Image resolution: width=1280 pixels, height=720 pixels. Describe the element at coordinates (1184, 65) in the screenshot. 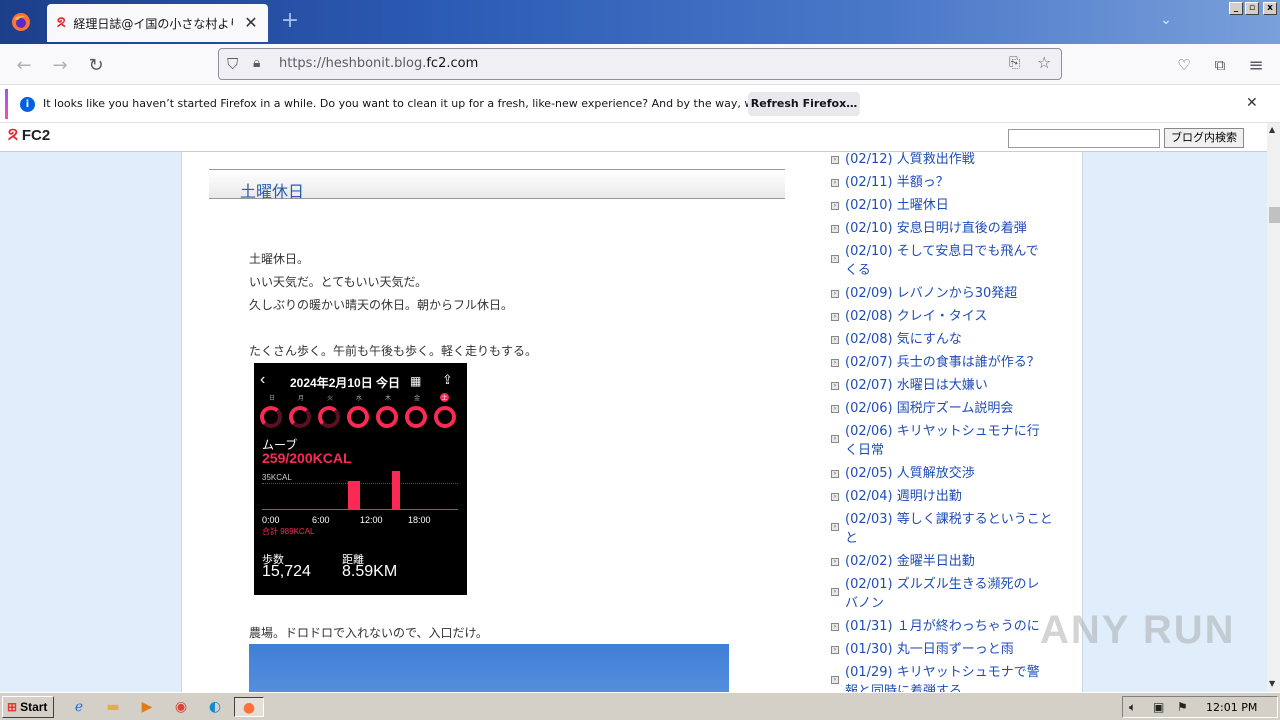

I see `pocket-icon: ♡` at that location.